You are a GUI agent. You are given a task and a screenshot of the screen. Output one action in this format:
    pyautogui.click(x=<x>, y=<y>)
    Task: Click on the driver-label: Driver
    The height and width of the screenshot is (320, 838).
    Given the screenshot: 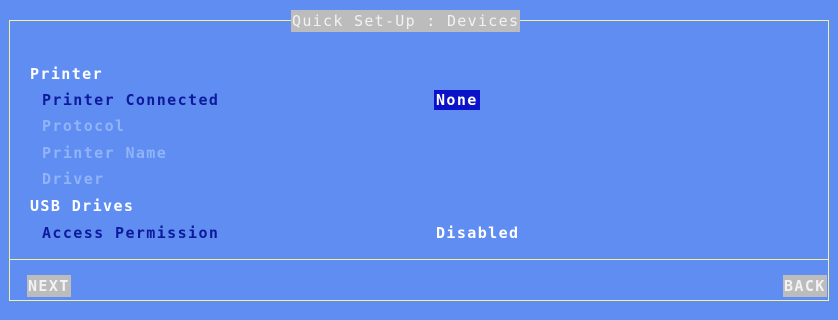 What is the action you would take?
    pyautogui.click(x=73, y=179)
    